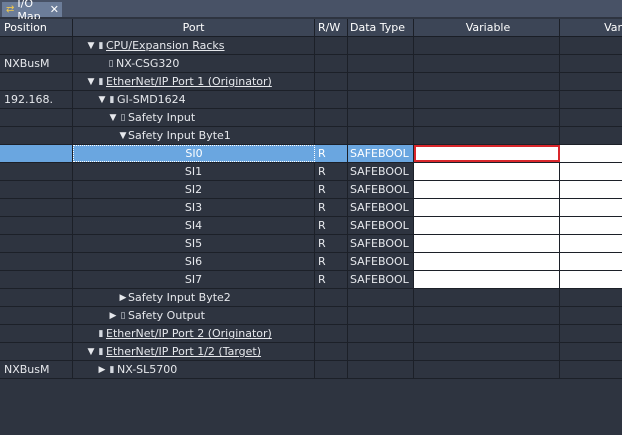 This screenshot has width=622, height=435. I want to click on data-type-cell: SAFEBOOL, so click(381, 153).